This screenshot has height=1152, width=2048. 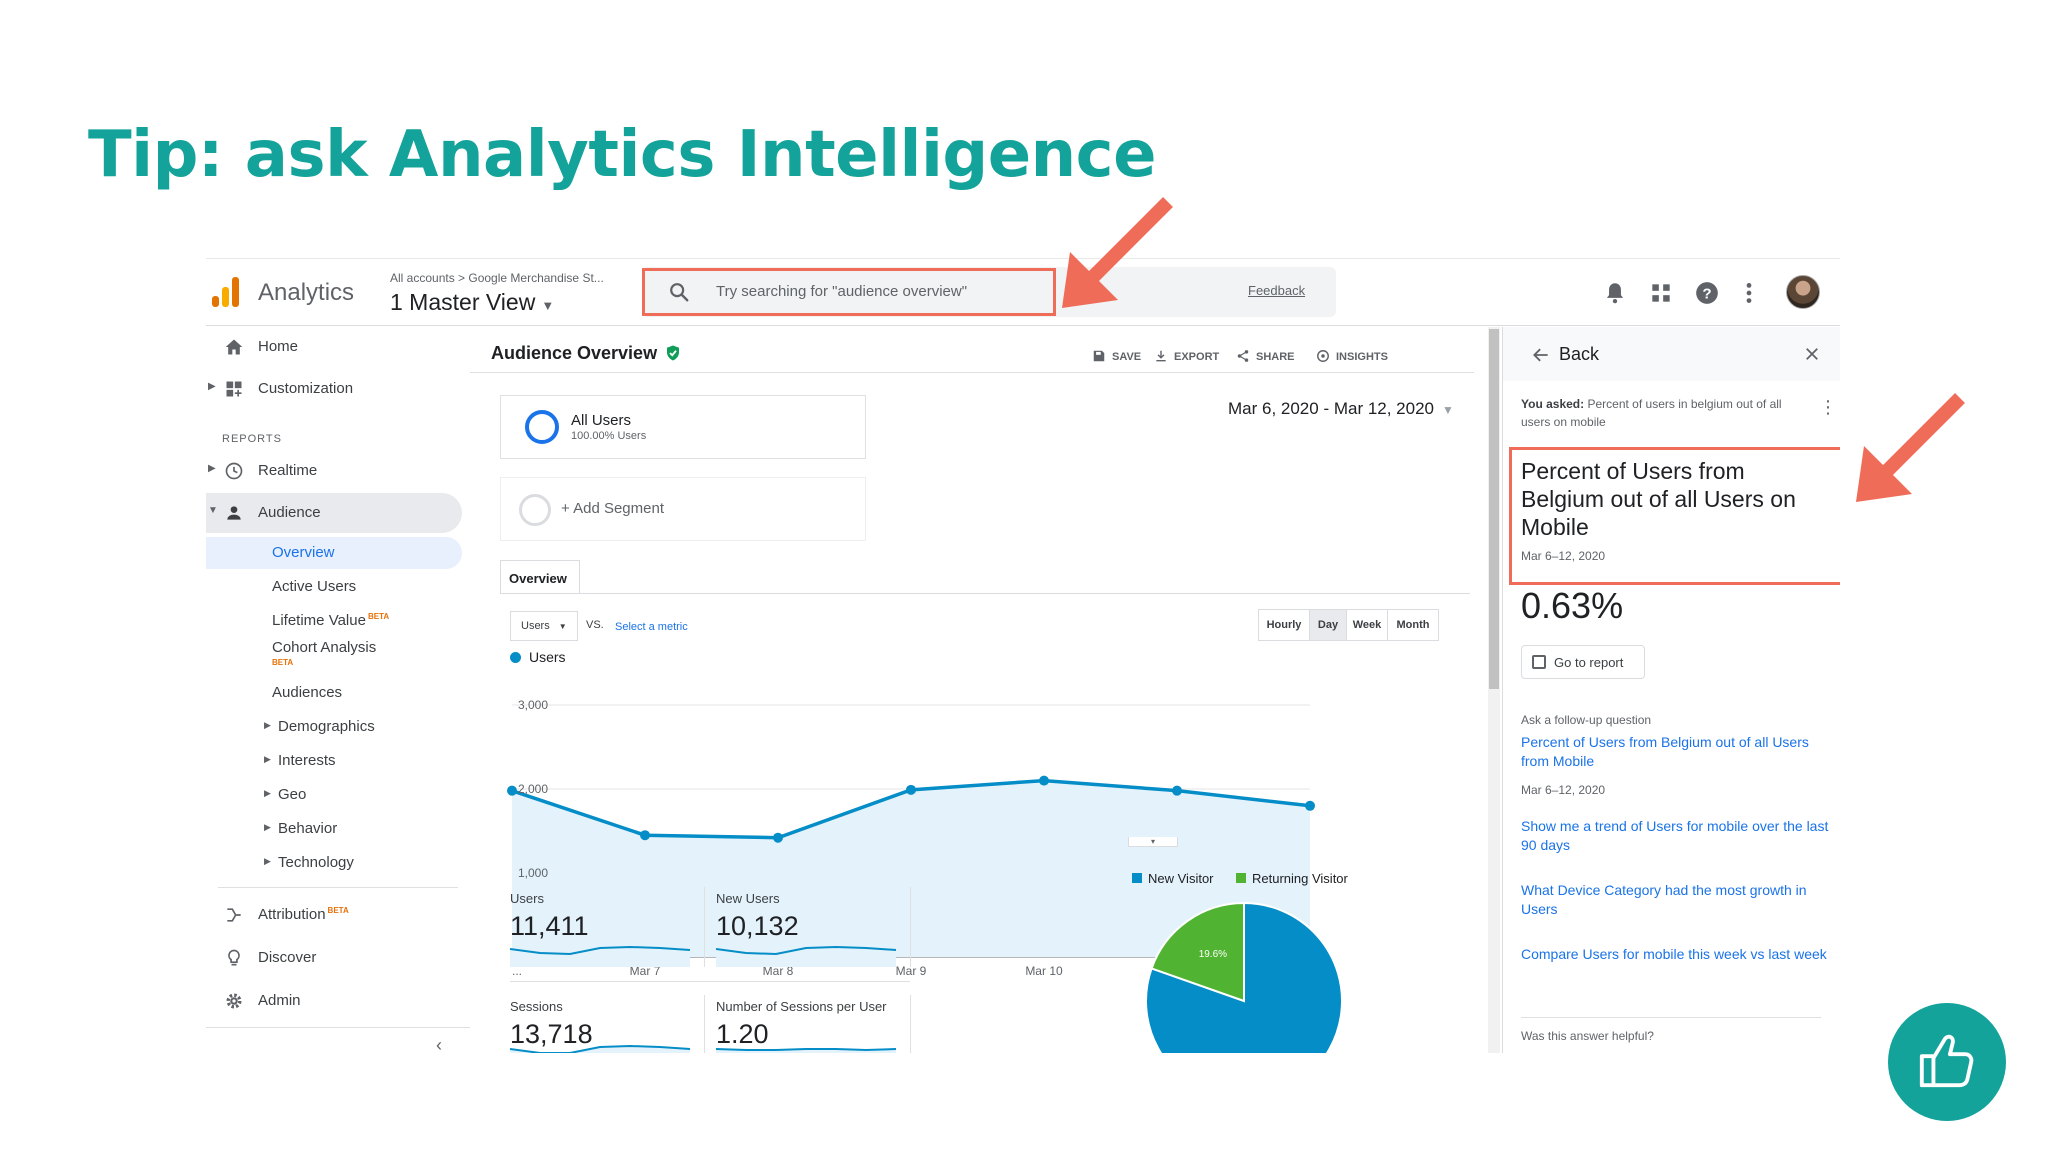 I want to click on help-icon: ?, so click(x=1707, y=293).